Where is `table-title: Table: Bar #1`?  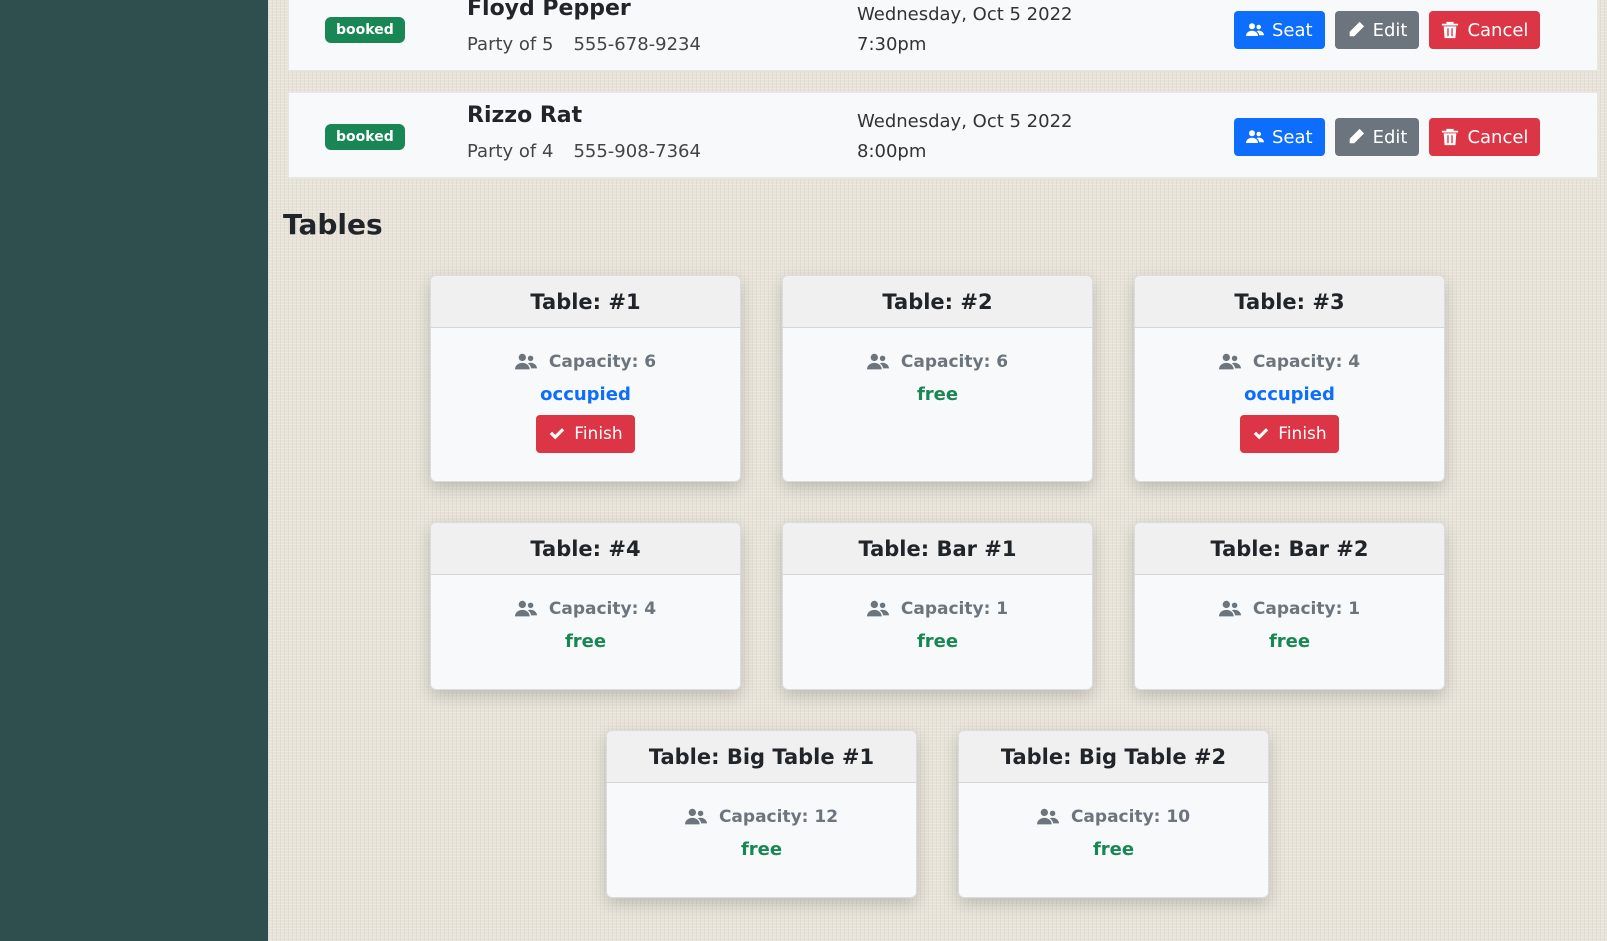 table-title: Table: Bar #1 is located at coordinates (937, 549).